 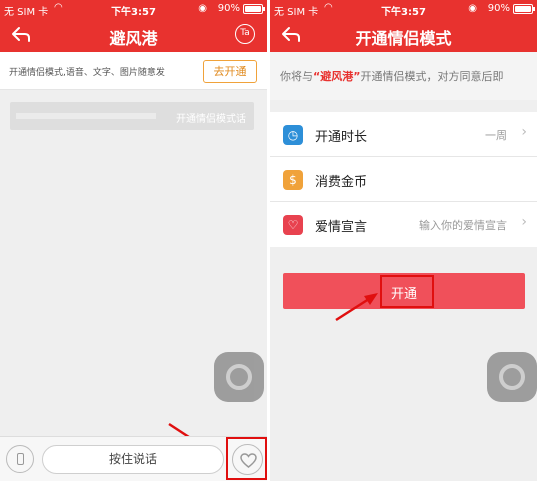 I want to click on row-coins: $ 消费金币, so click(x=403, y=179).